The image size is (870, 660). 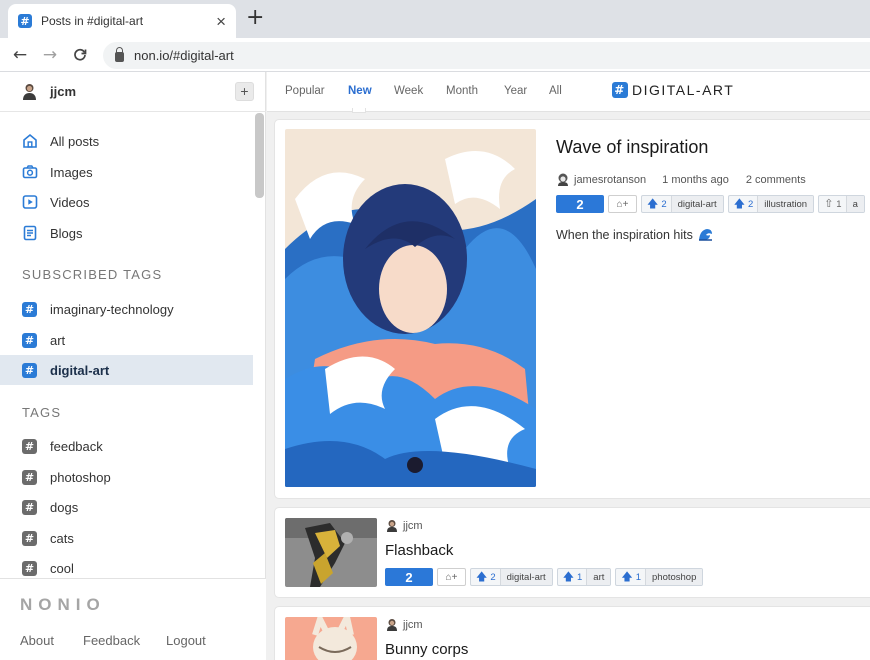 What do you see at coordinates (133, 92) in the screenshot?
I see `user-row: jjcm +` at bounding box center [133, 92].